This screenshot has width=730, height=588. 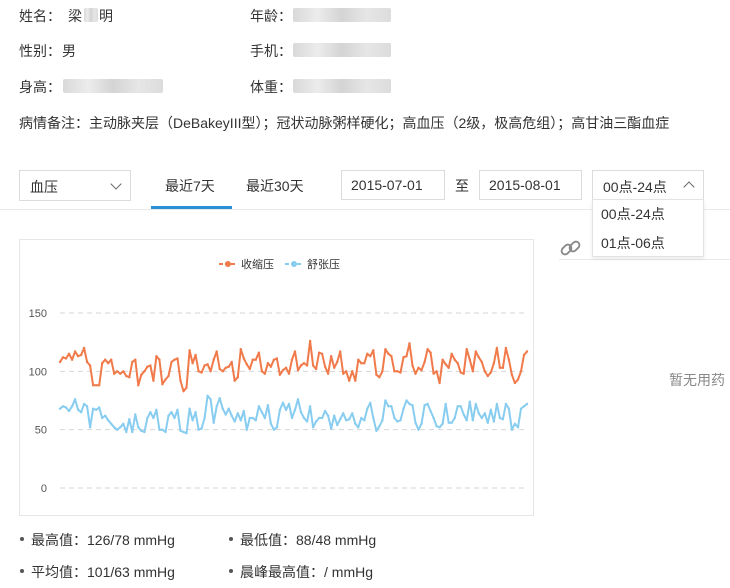 I want to click on metric-select: 血压, so click(x=75, y=185).